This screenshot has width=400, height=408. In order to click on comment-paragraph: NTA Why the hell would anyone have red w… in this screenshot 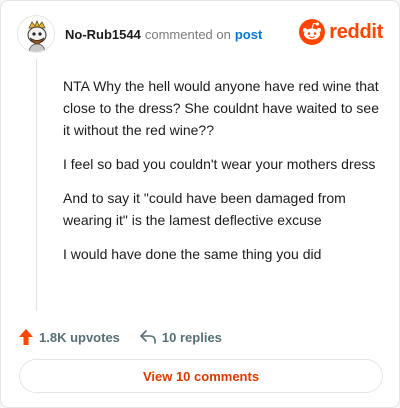, I will do `click(221, 108)`.